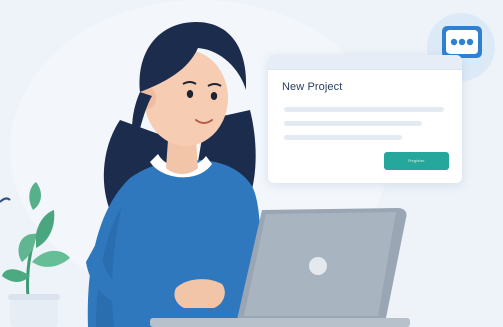  I want to click on card-title-bar, so click(365, 62).